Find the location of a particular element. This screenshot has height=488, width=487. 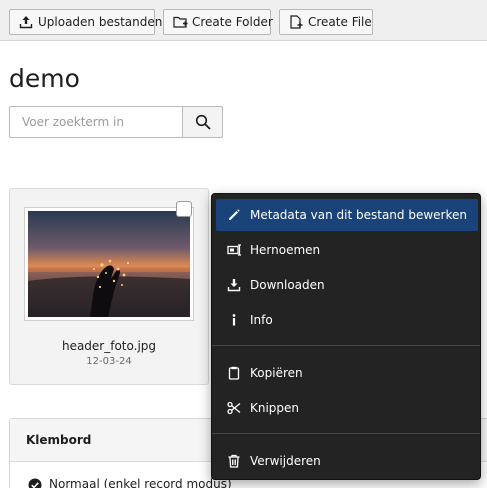

download-icon is located at coordinates (234, 285).